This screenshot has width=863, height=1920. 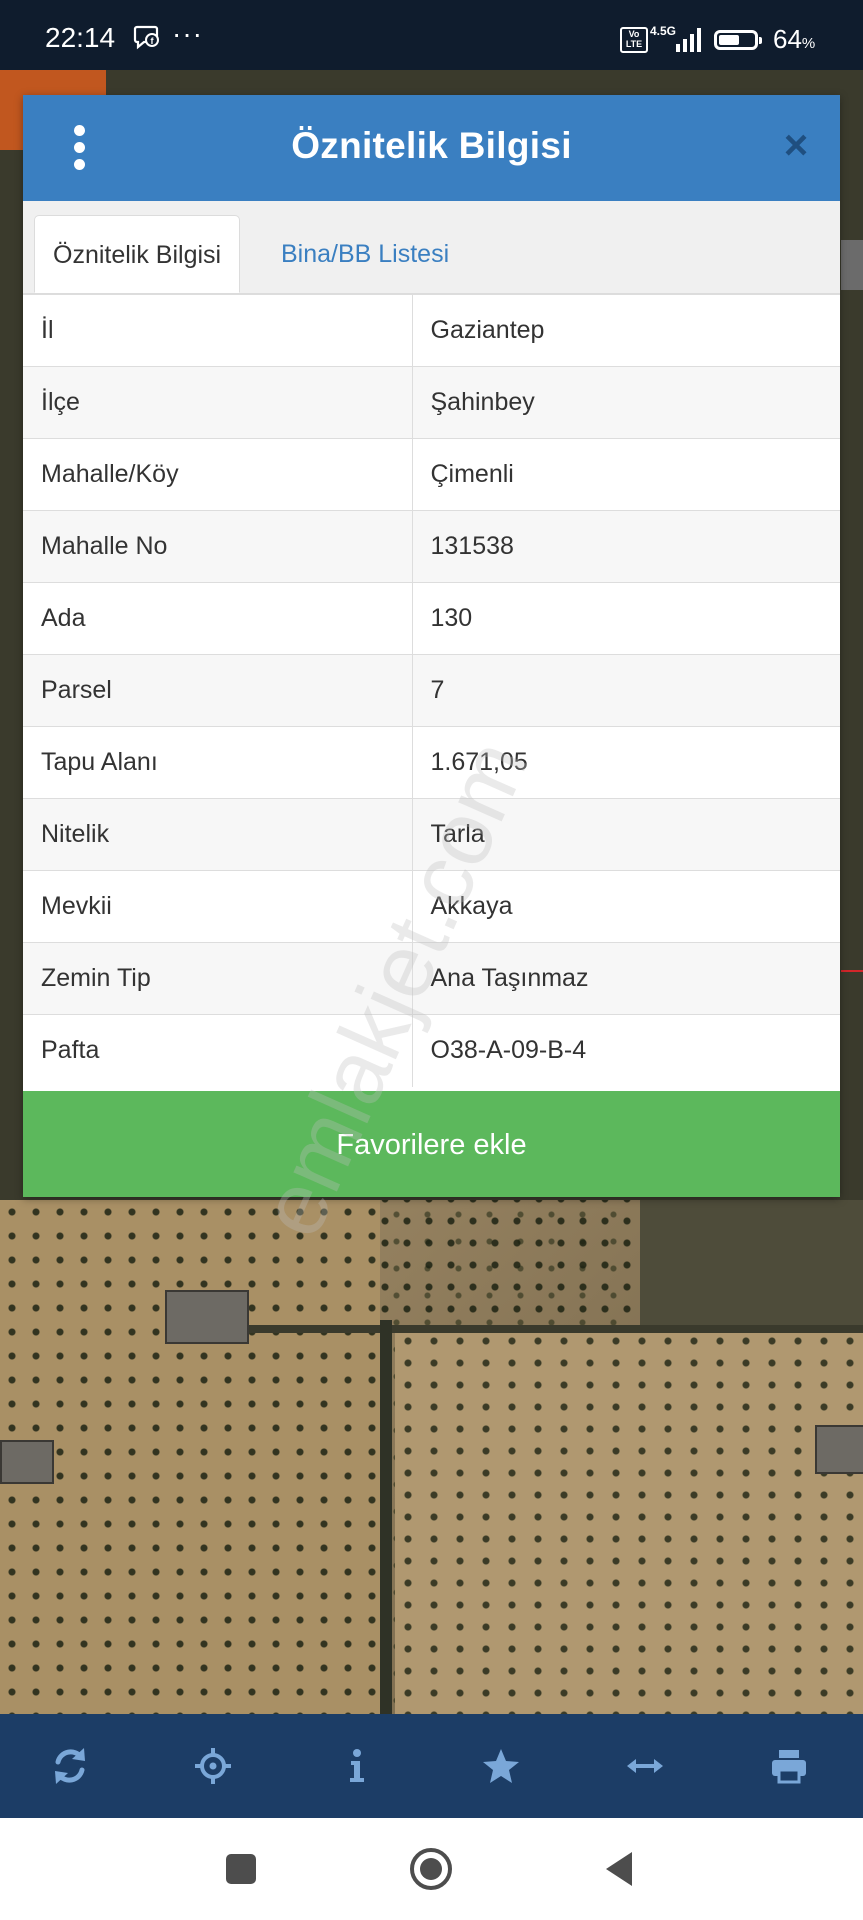 I want to click on table-row: Mevkii Akkaya, so click(x=431, y=906).